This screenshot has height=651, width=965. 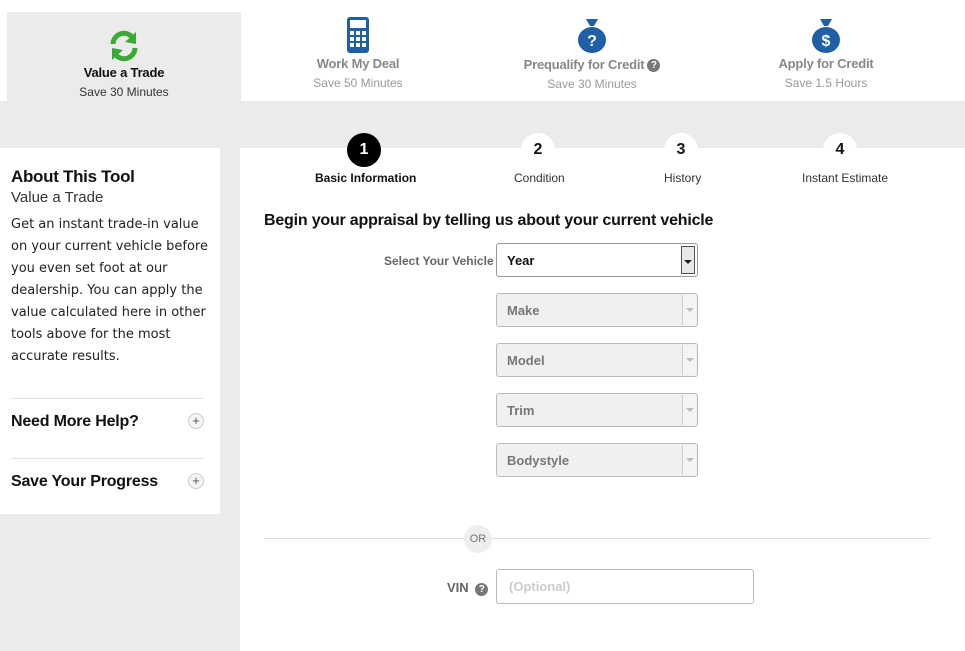 What do you see at coordinates (521, 260) in the screenshot?
I see `year-select-value: Year` at bounding box center [521, 260].